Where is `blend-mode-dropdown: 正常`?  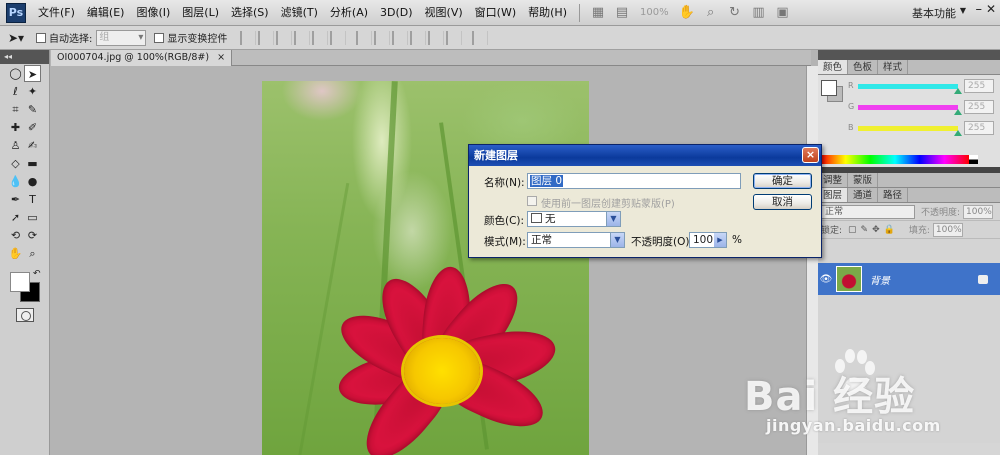 blend-mode-dropdown: 正常 is located at coordinates (868, 211).